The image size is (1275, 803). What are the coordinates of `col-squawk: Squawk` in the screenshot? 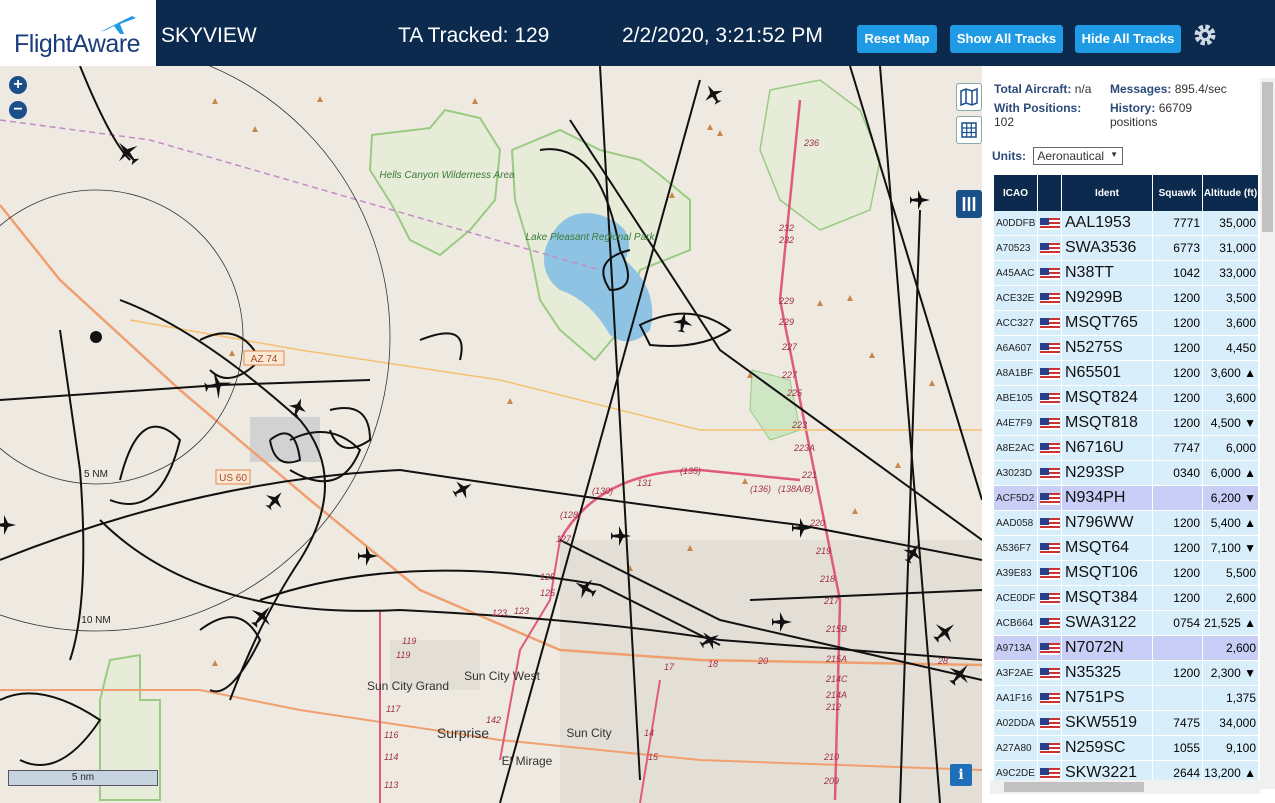 It's located at (1177, 193).